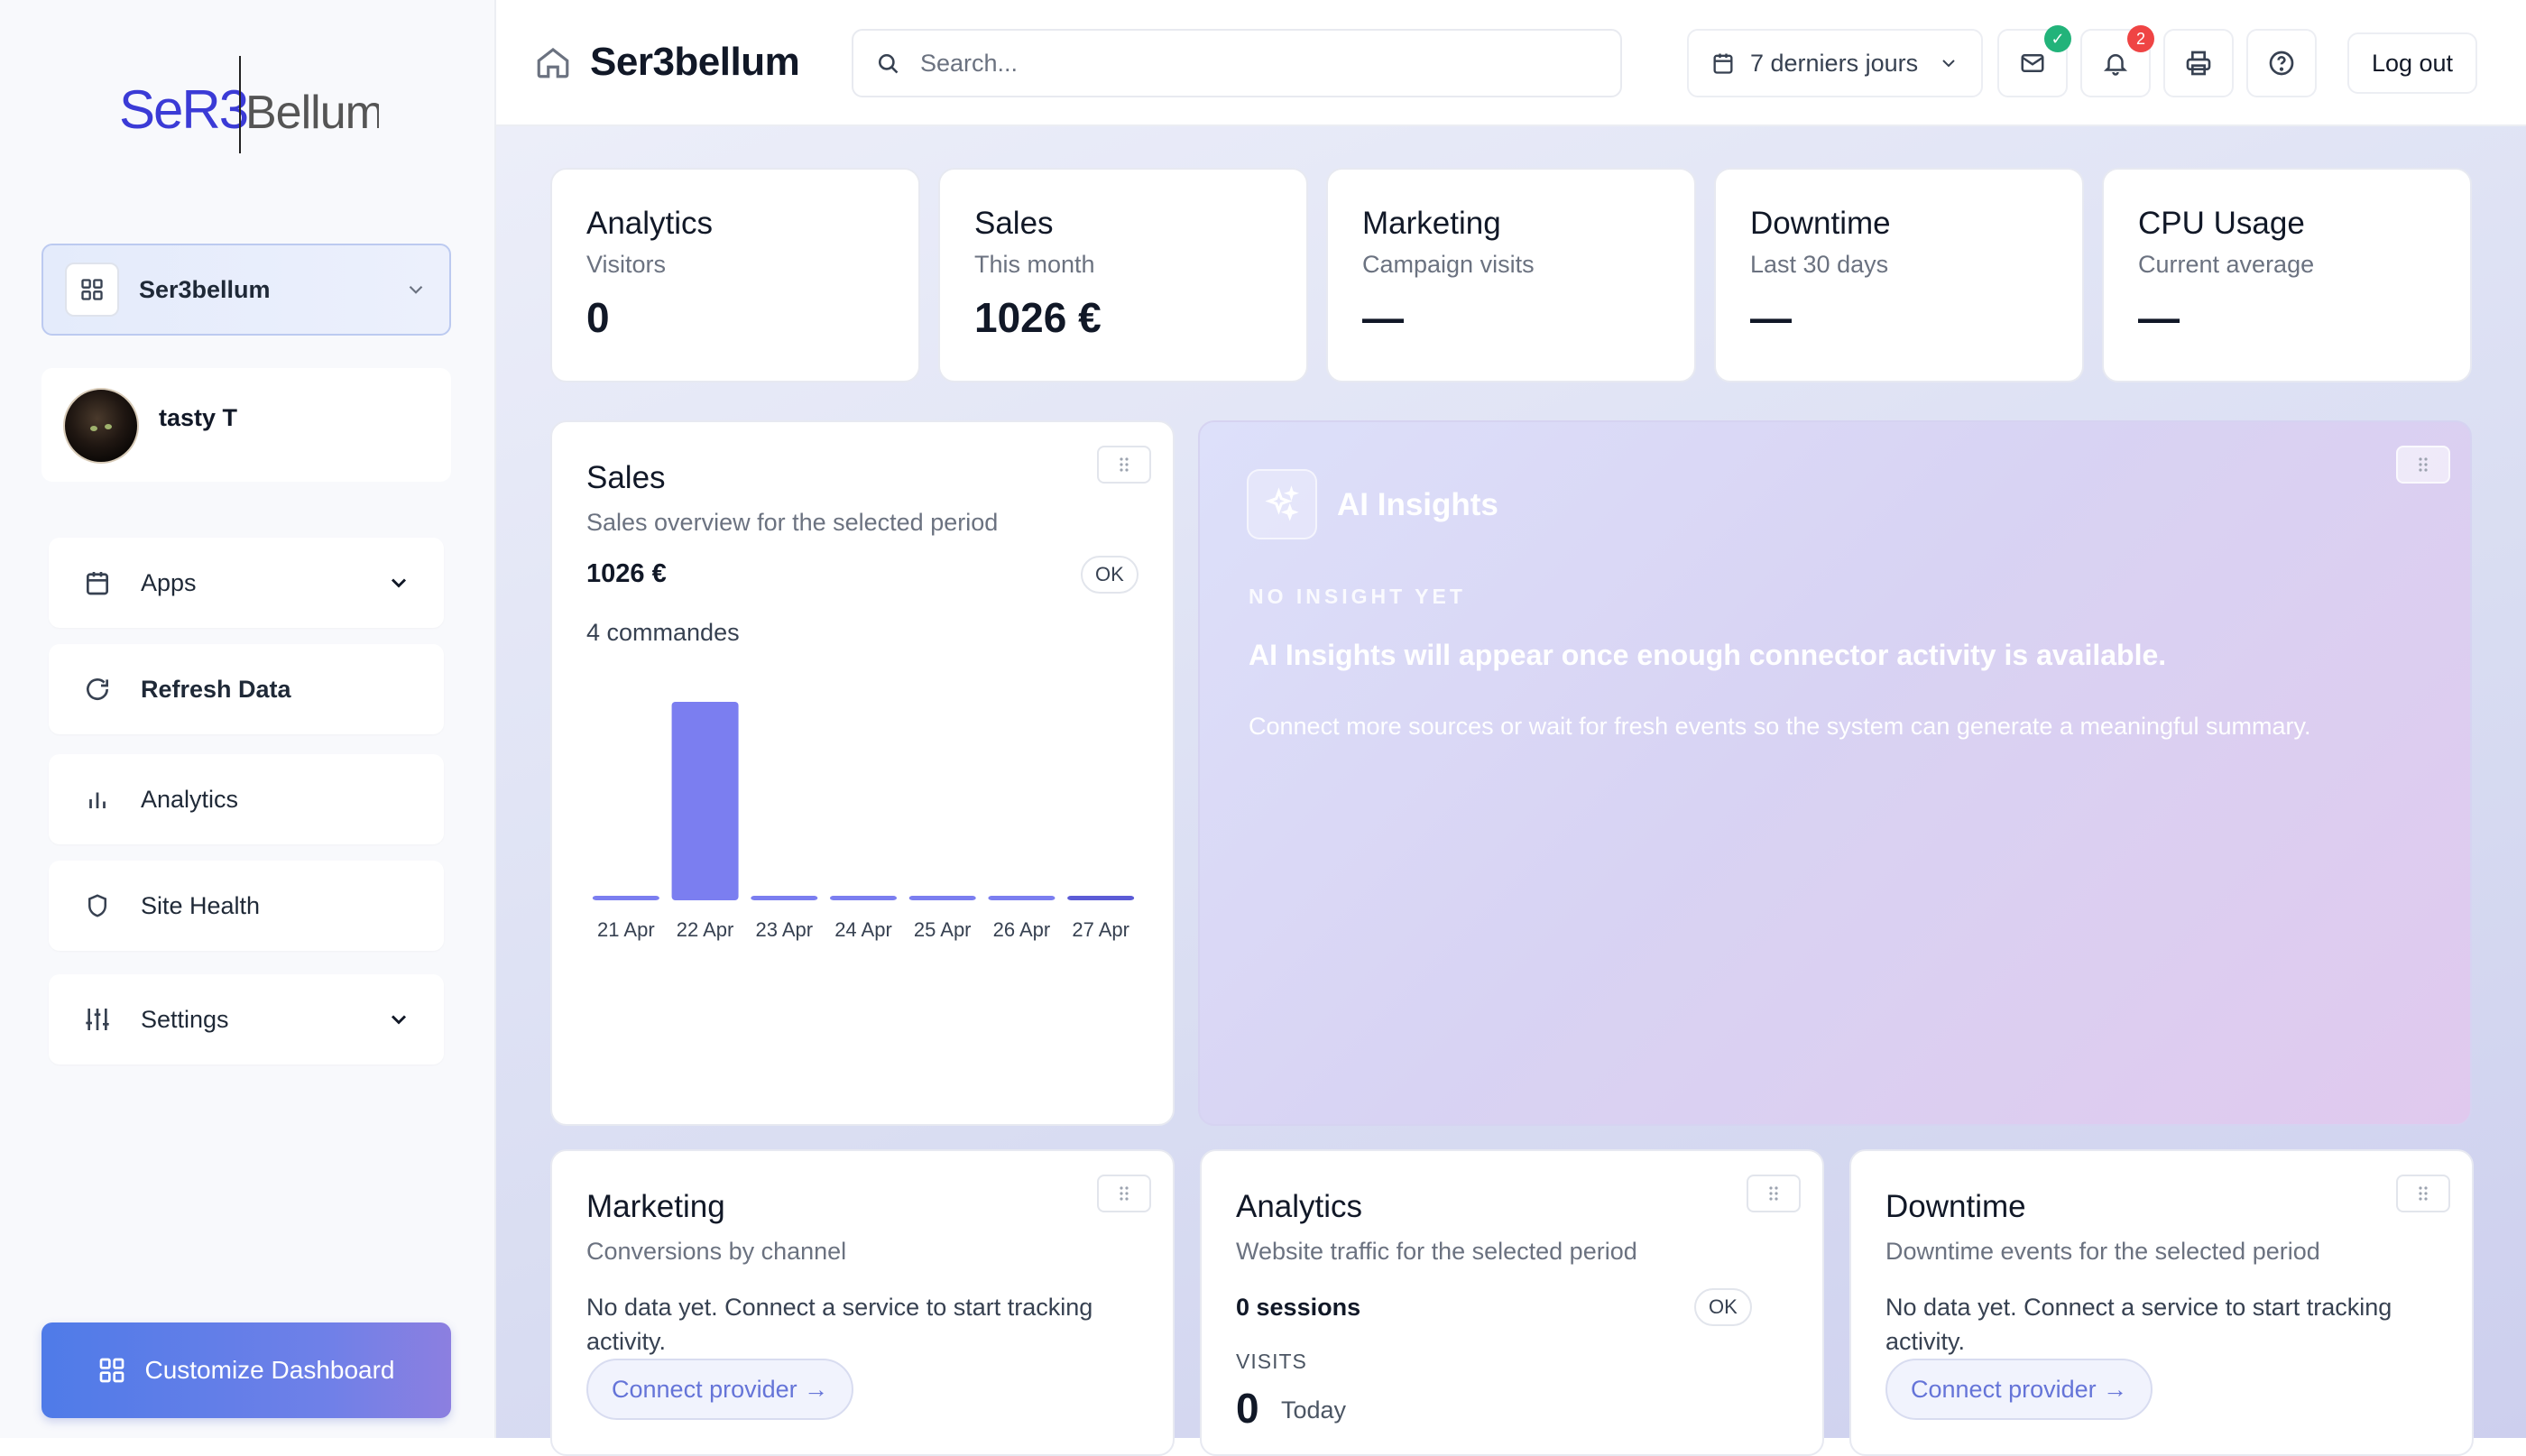 This screenshot has width=2526, height=1456. I want to click on chart-x-tick-label: 27 Apr, so click(1100, 930).